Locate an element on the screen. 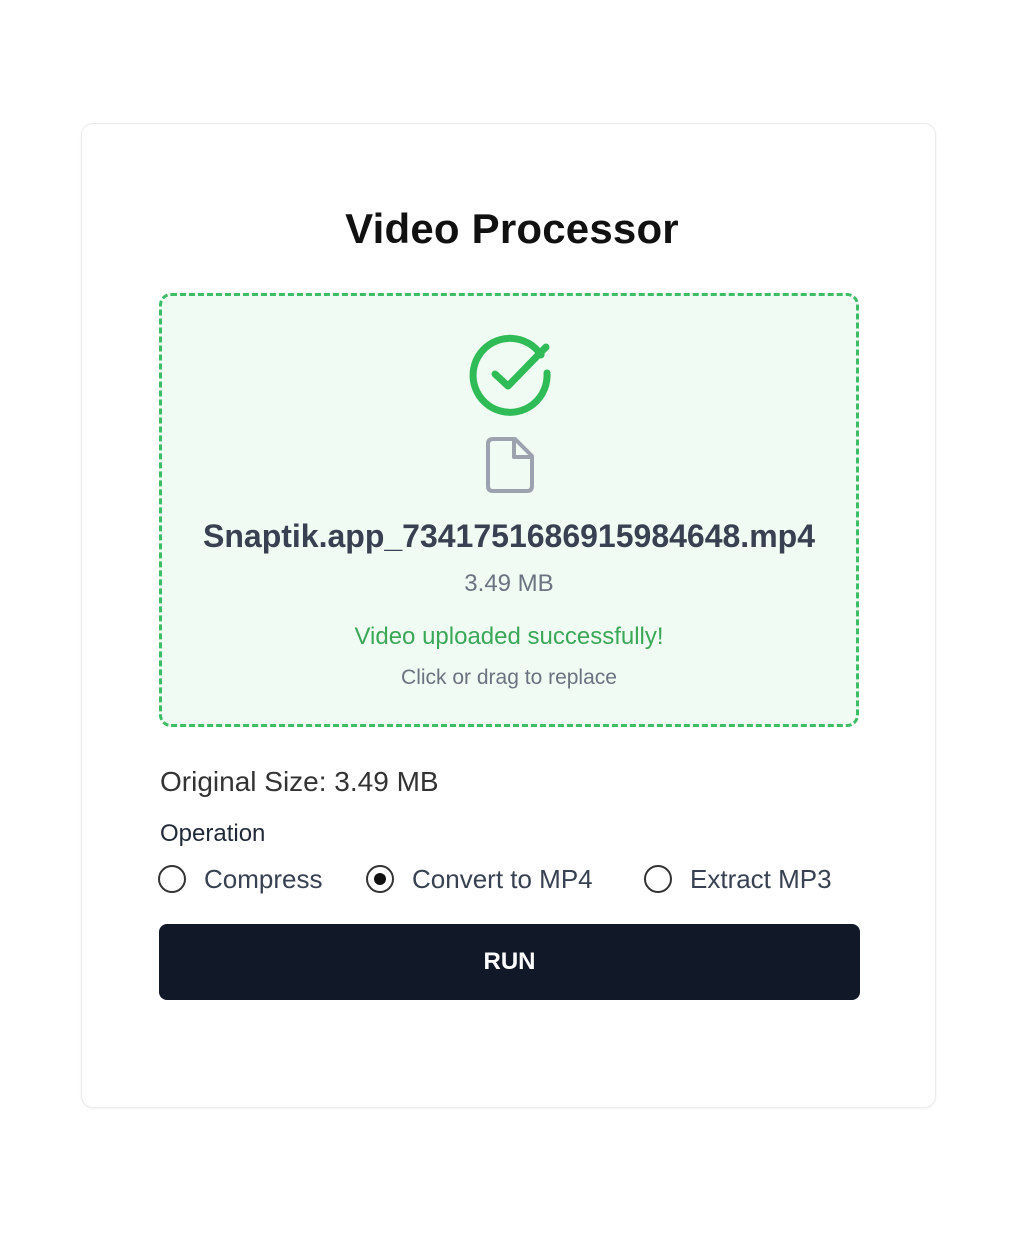 The height and width of the screenshot is (1233, 1024). radio-option-extract: Extract MP3 is located at coordinates (738, 879).